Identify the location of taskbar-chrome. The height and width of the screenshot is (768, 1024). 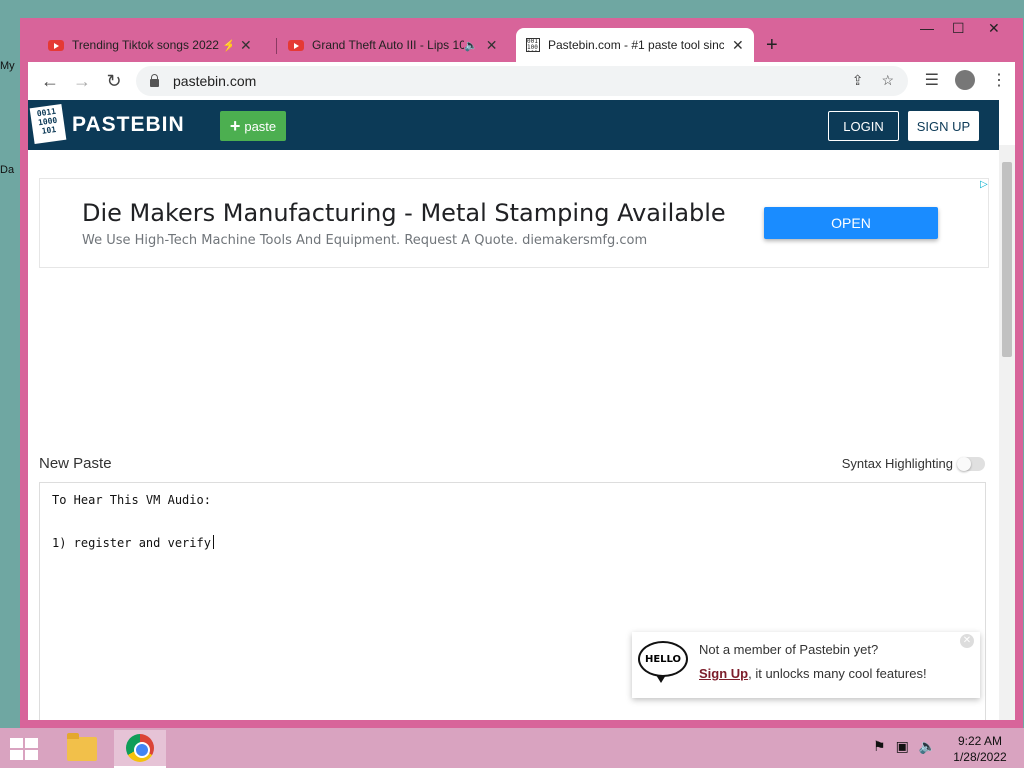
(140, 749).